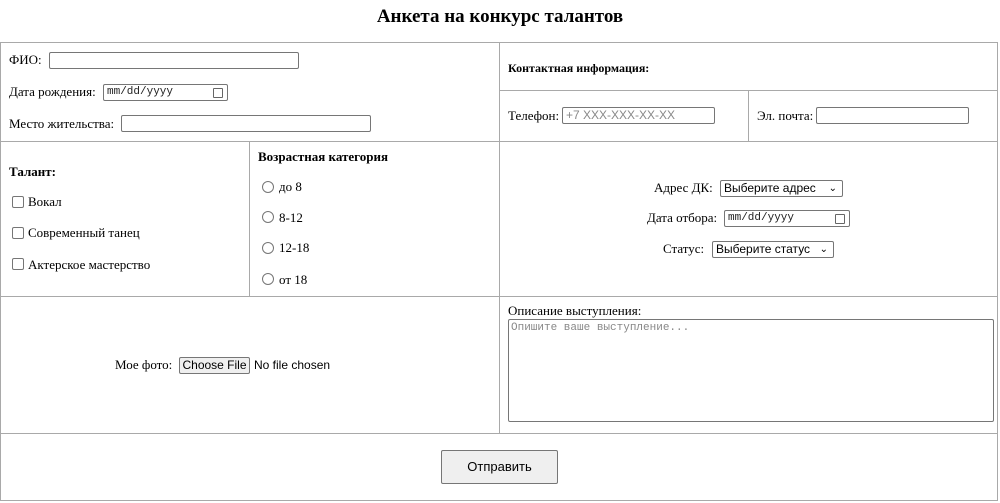 Image resolution: width=1000 pixels, height=503 pixels. I want to click on status-label: Статус:, so click(684, 248).